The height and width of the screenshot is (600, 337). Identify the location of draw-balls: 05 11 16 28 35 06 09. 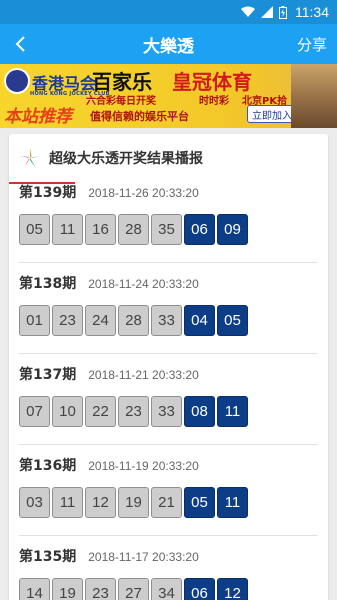
(168, 229).